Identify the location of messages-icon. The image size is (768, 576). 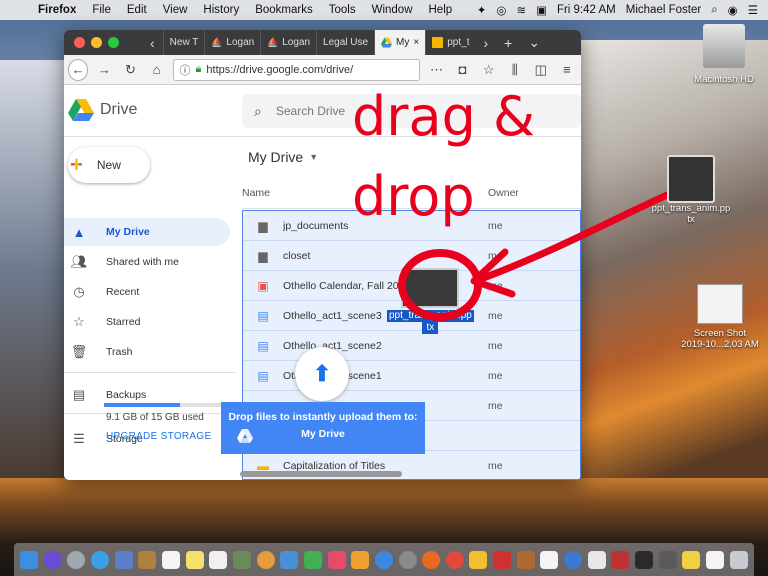
(289, 559).